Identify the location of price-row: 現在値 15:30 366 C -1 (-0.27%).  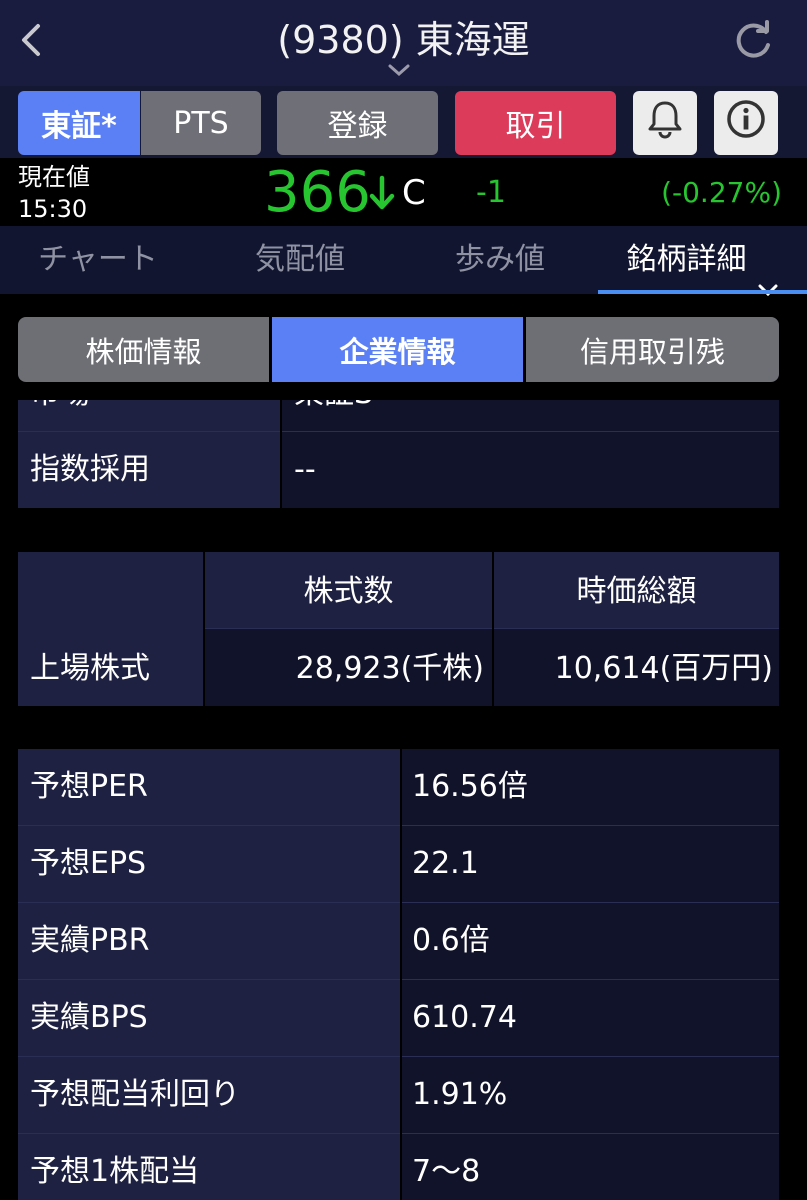
(403, 192).